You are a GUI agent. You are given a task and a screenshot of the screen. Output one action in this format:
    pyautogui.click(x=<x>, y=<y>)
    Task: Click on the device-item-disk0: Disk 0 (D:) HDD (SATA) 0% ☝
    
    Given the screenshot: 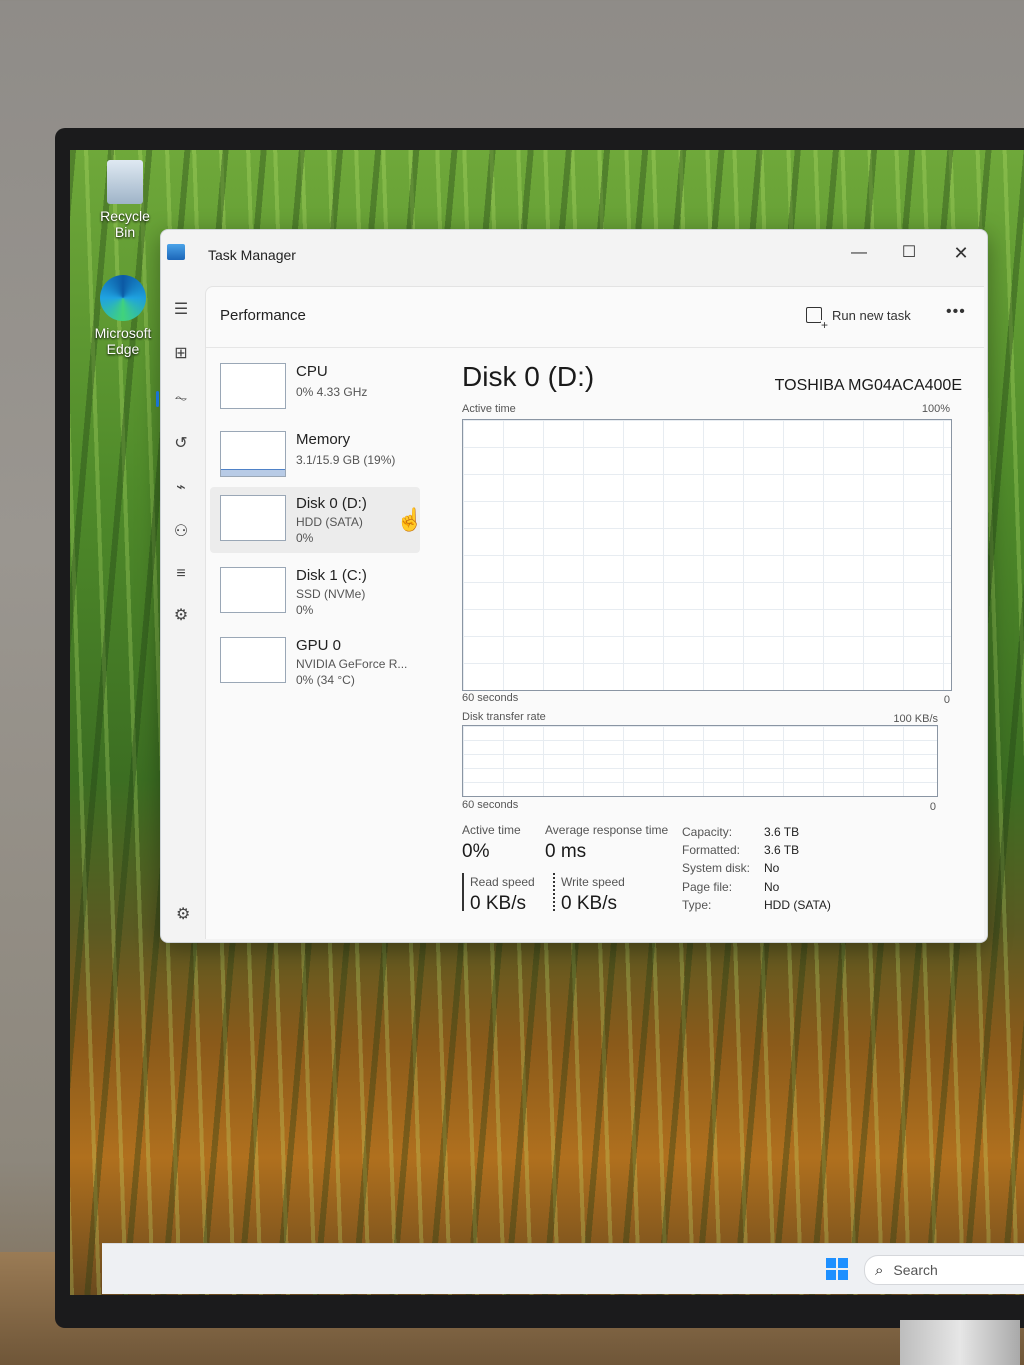 What is the action you would take?
    pyautogui.click(x=317, y=520)
    